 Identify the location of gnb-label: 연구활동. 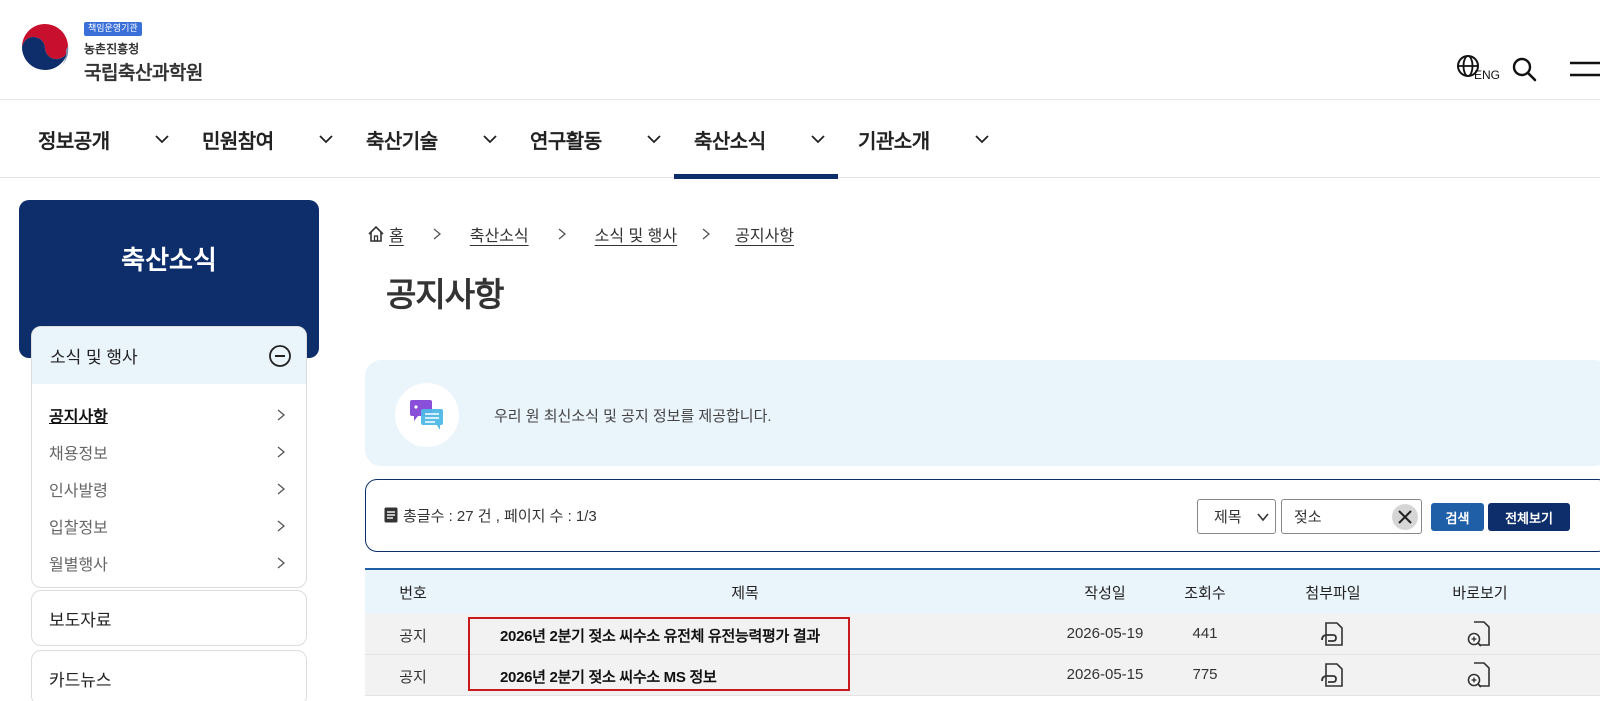
(566, 141).